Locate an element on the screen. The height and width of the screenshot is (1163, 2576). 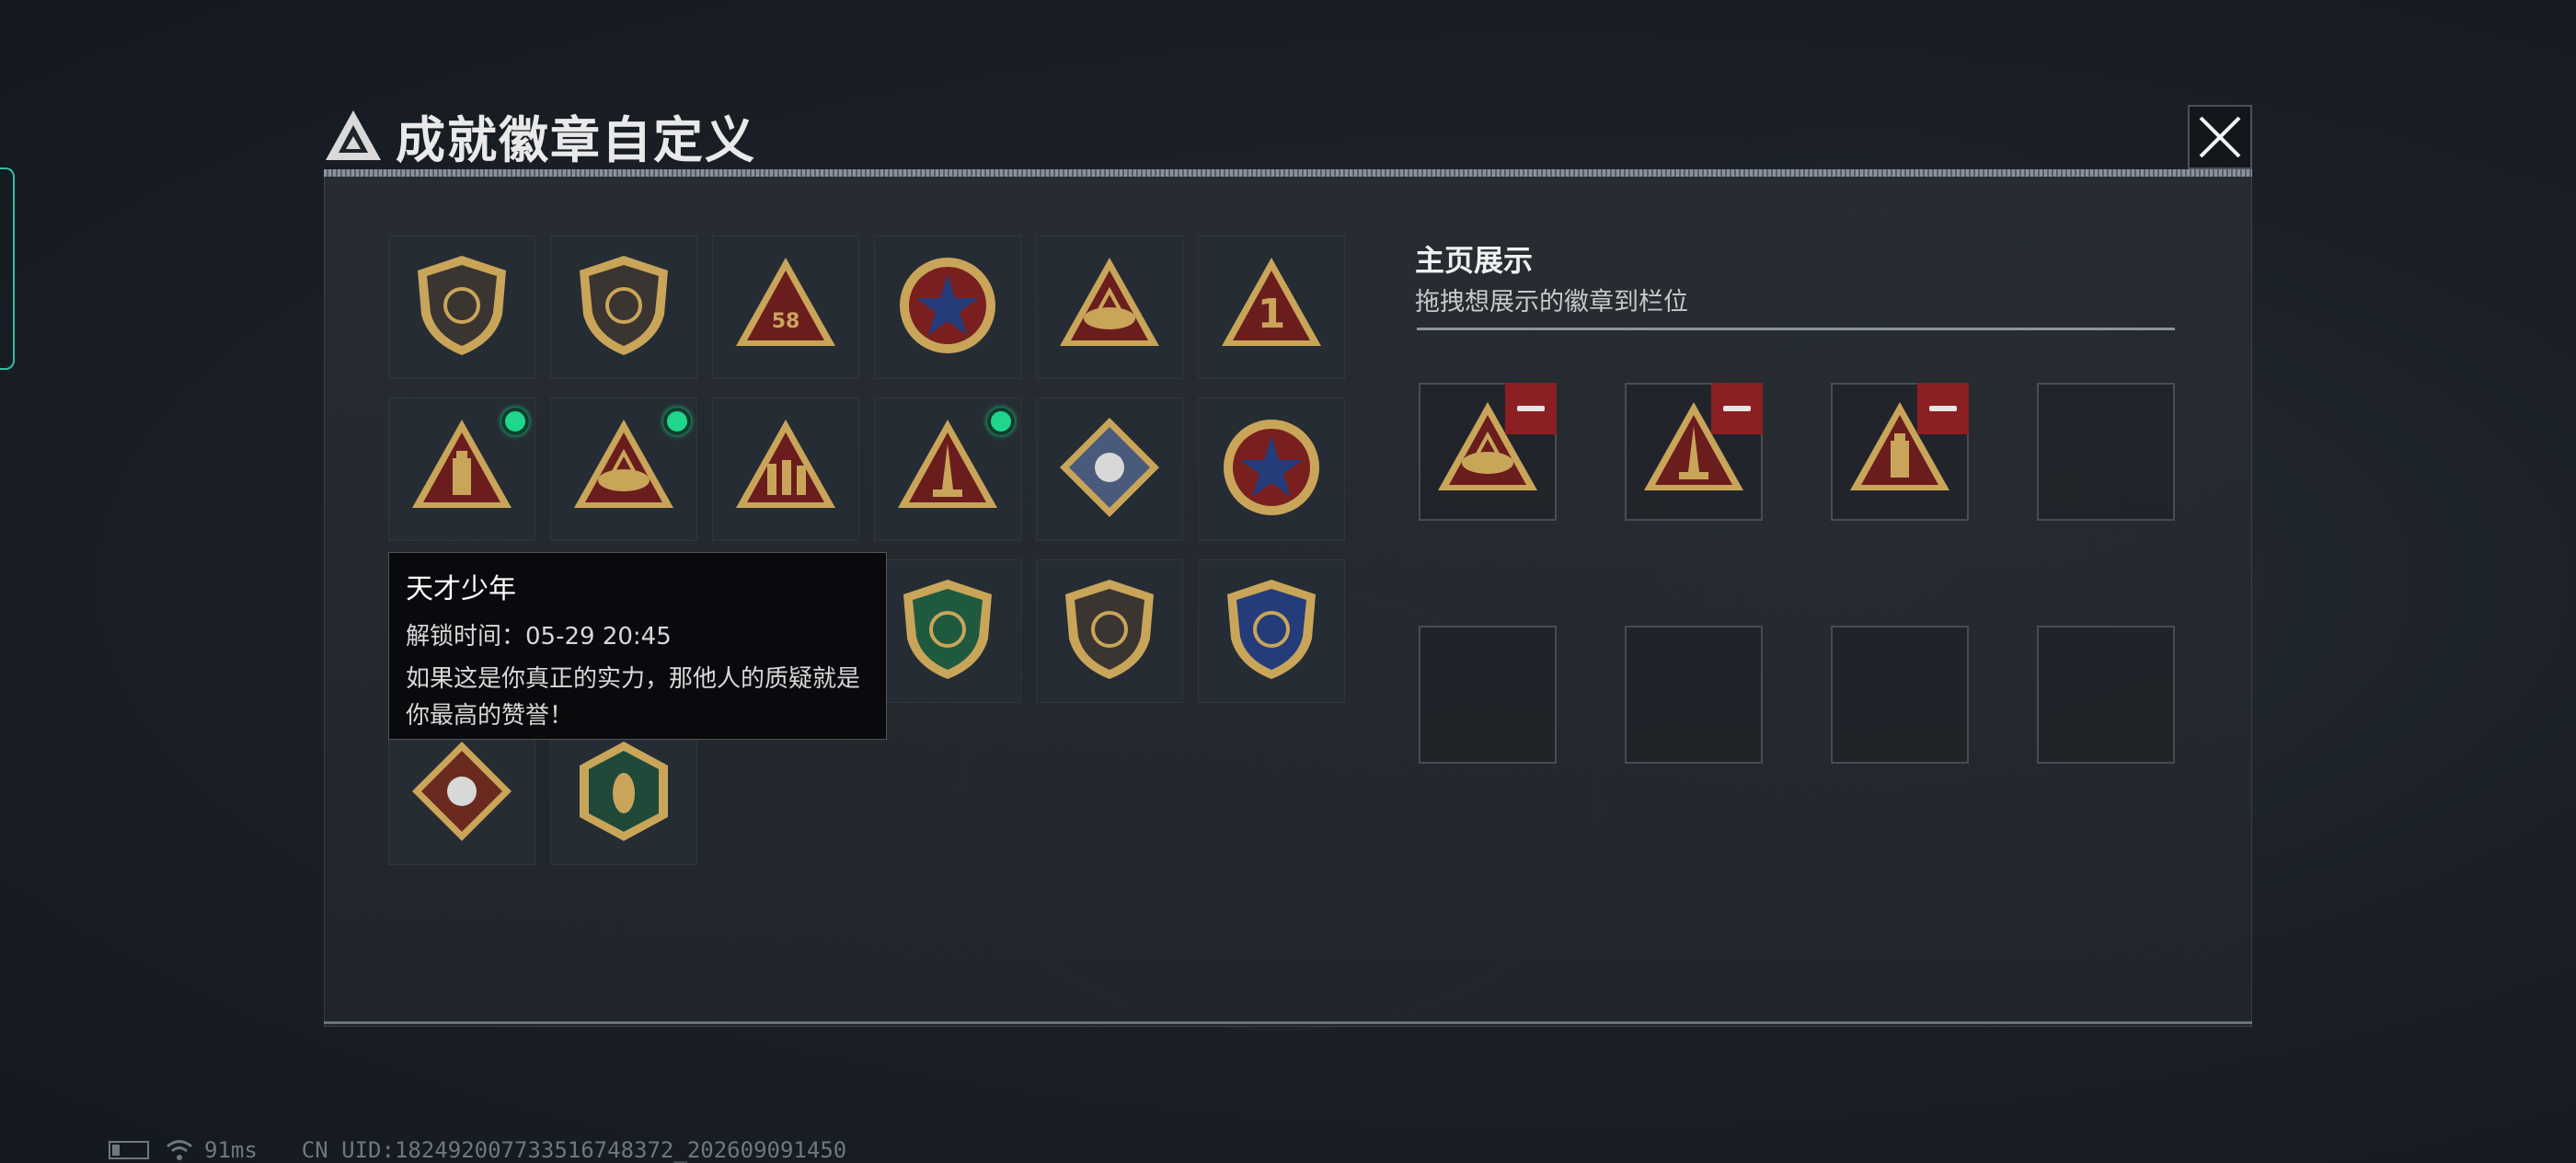
rifle-shield-badge-icon is located at coordinates (1109, 631).